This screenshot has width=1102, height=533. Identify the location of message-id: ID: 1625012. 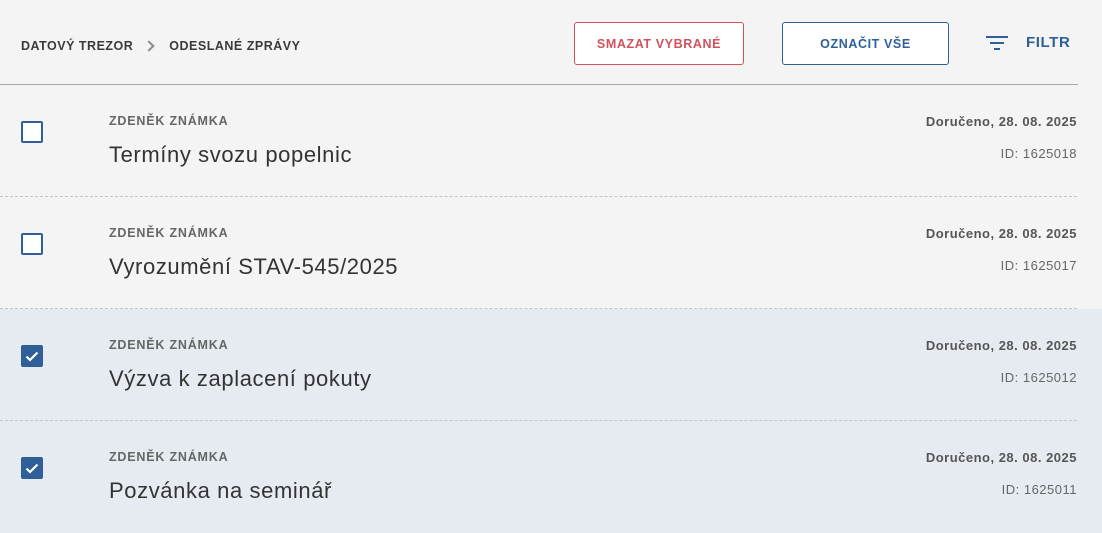
(1038, 377).